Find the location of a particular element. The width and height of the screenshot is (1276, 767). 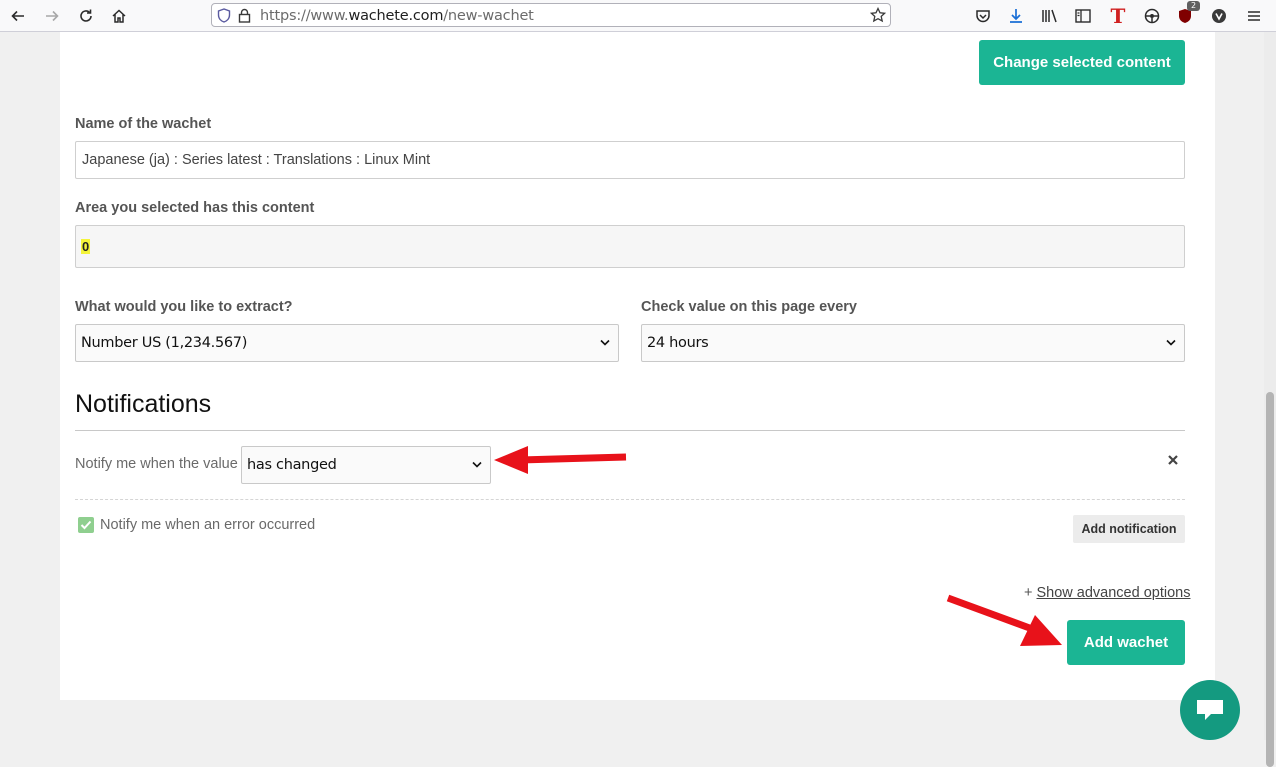

notify-condition-value: has changed is located at coordinates (292, 465).